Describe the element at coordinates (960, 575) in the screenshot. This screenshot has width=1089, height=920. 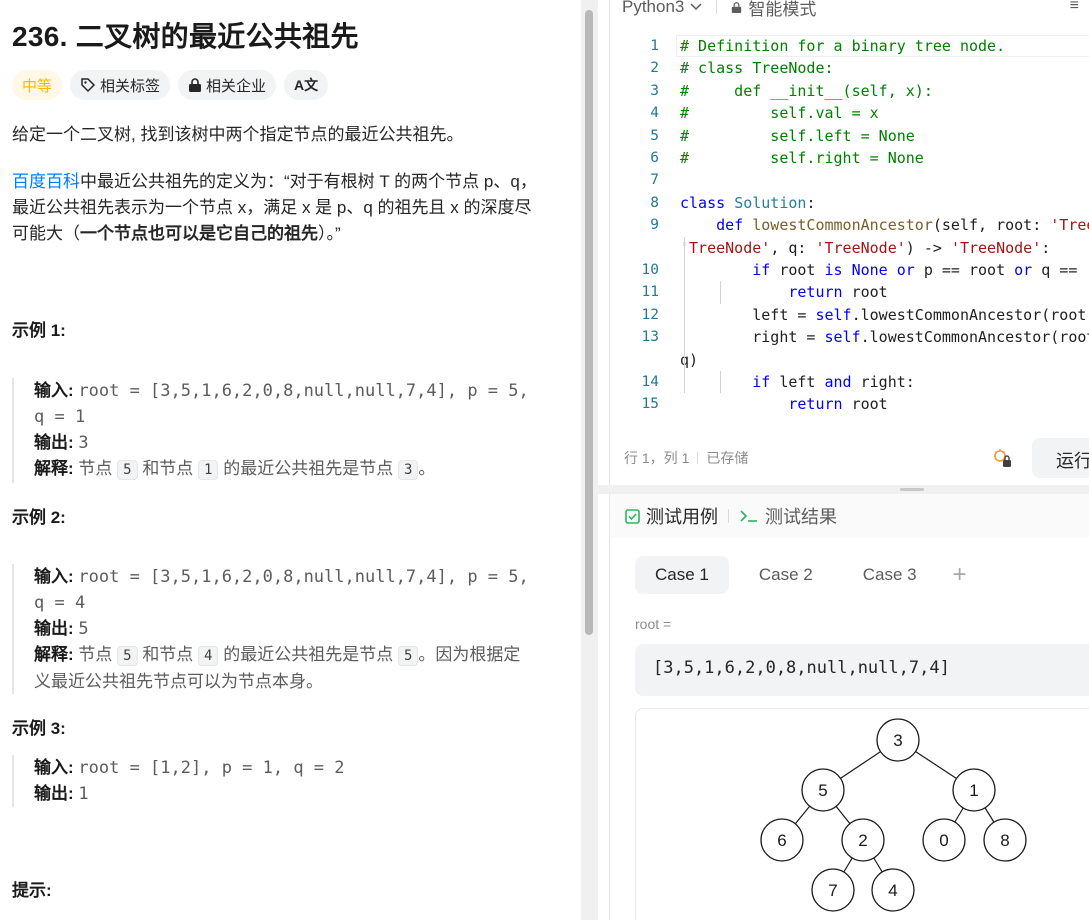
I see `add-case-button: +` at that location.